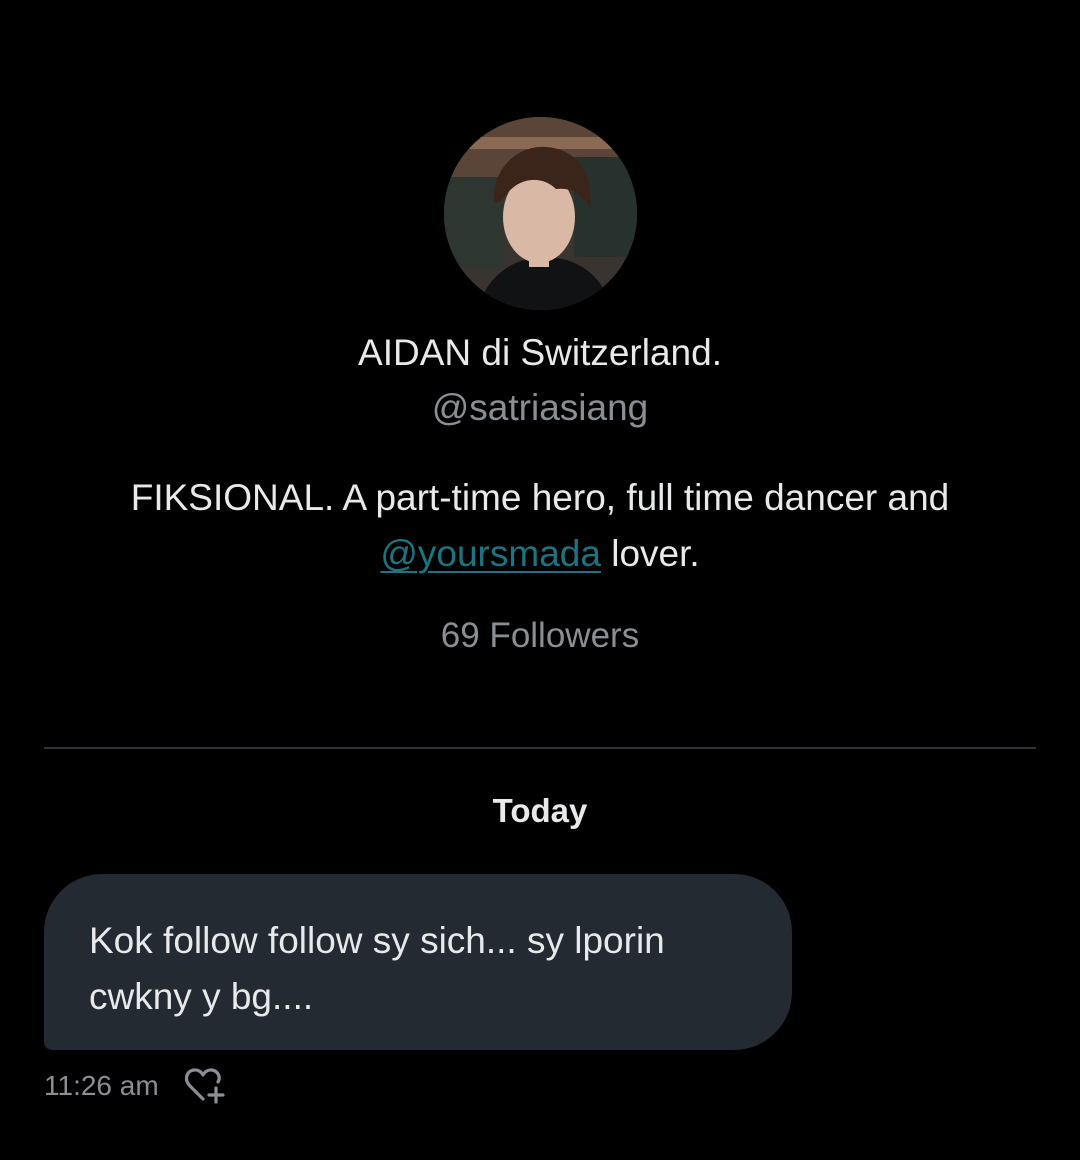 This screenshot has height=1160, width=1080. I want to click on user-handle: @satriasiang, so click(540, 408).